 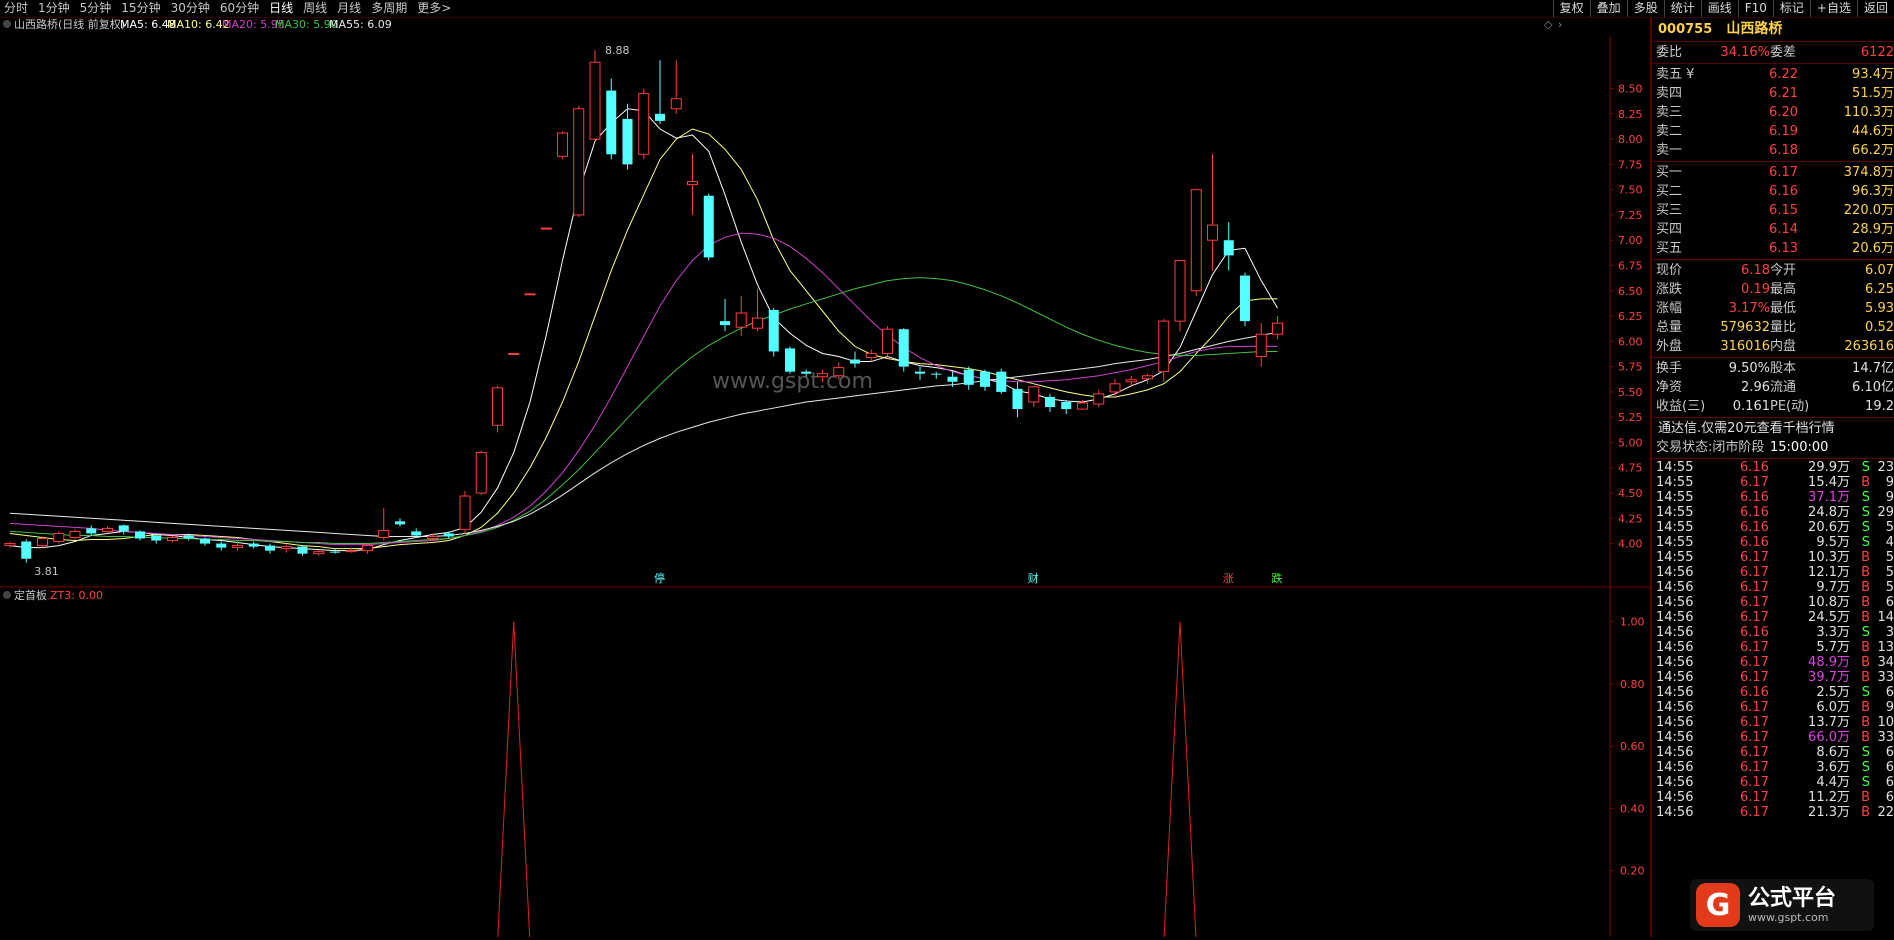 What do you see at coordinates (847, 780) in the screenshot?
I see `indicator-line` at bounding box center [847, 780].